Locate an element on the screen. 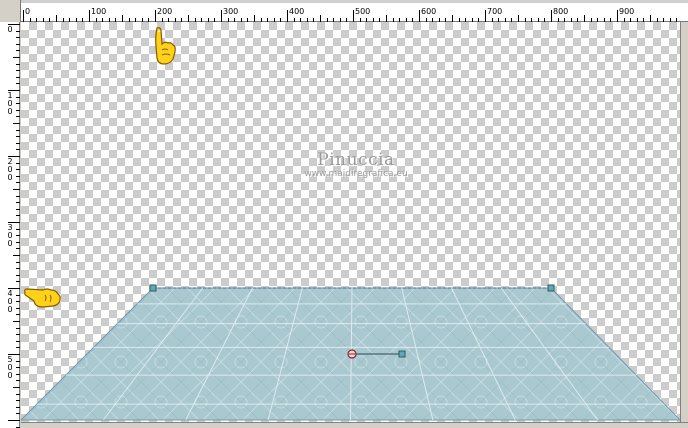 This screenshot has height=428, width=688. ruler-label-900: 900 is located at coordinates (627, 11).